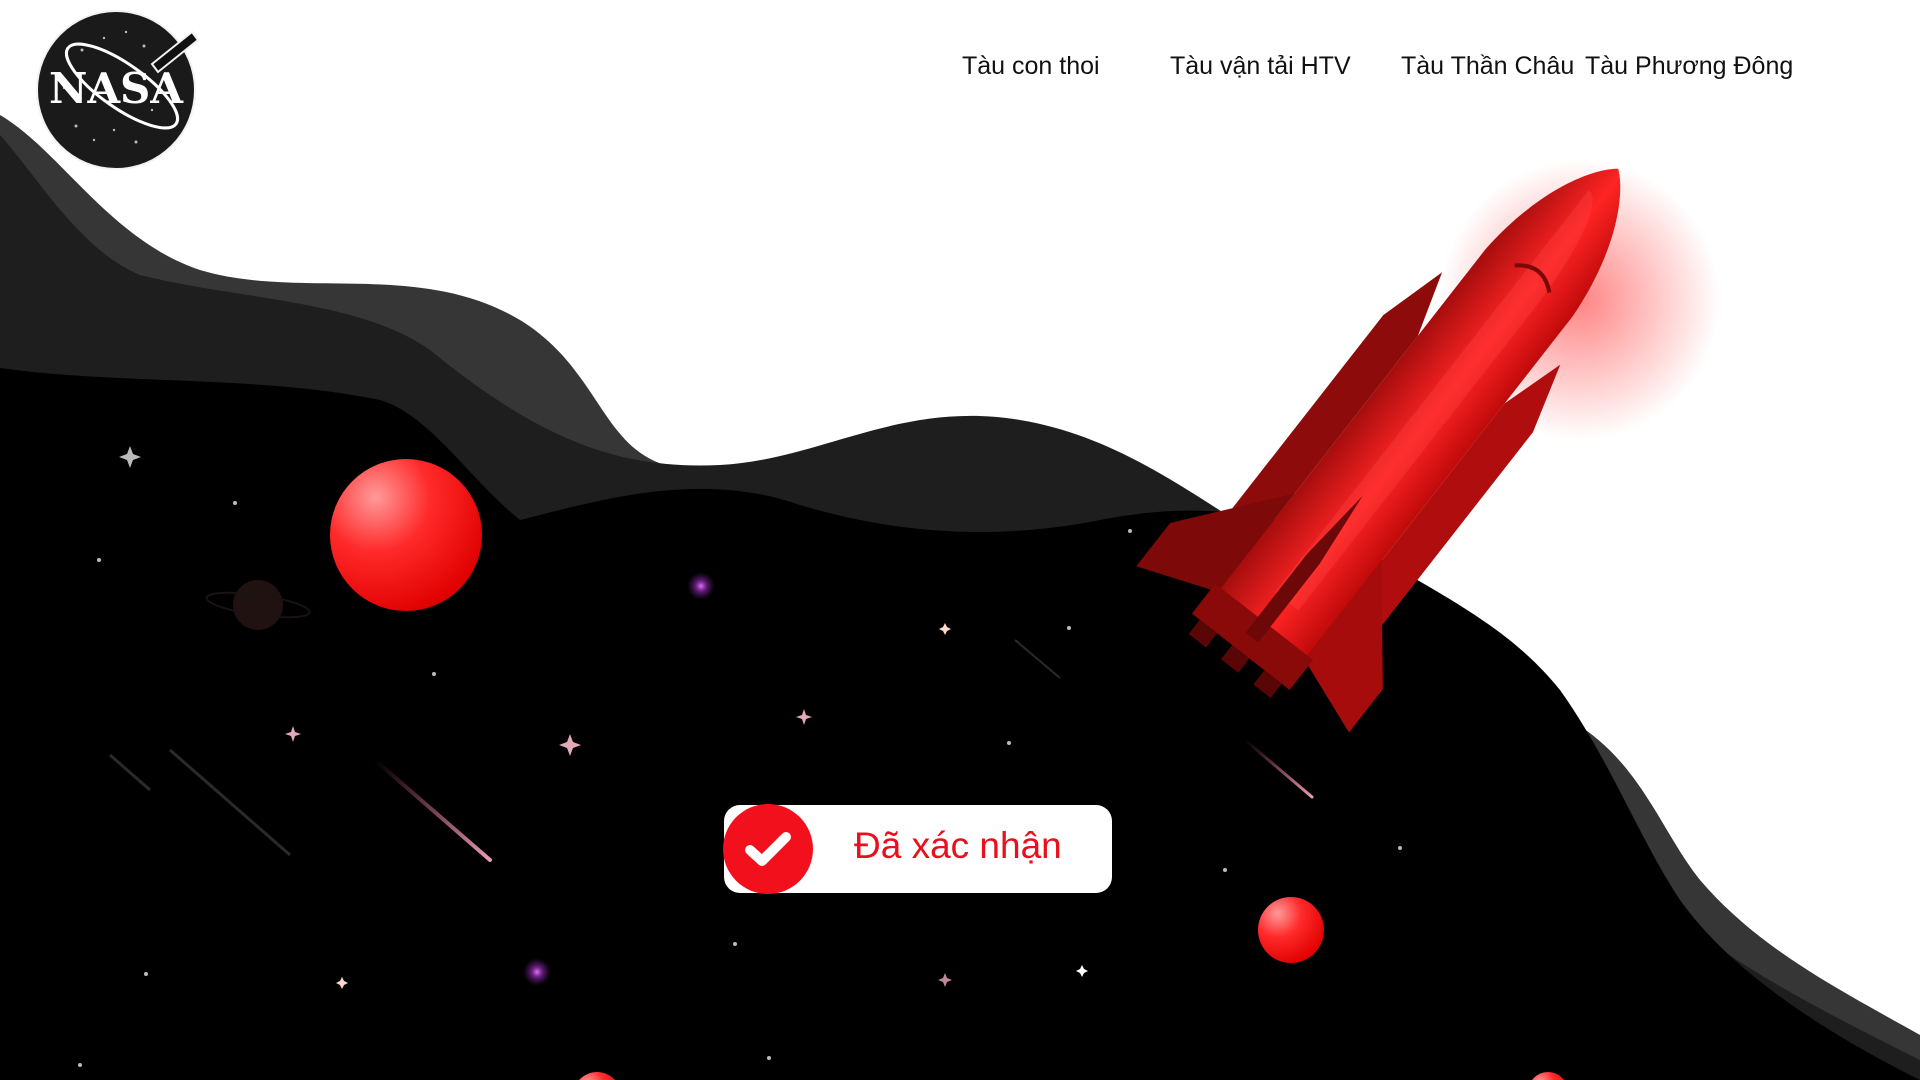  I want to click on planet-small, so click(1291, 930).